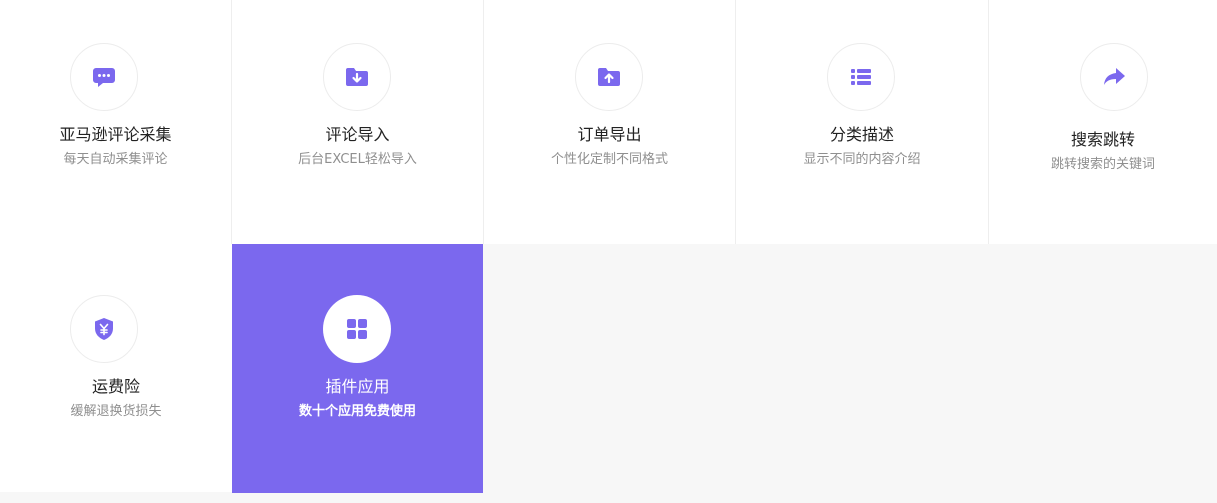 The height and width of the screenshot is (503, 1217). What do you see at coordinates (1102, 139) in the screenshot?
I see `feature-title: 搜索跳转` at bounding box center [1102, 139].